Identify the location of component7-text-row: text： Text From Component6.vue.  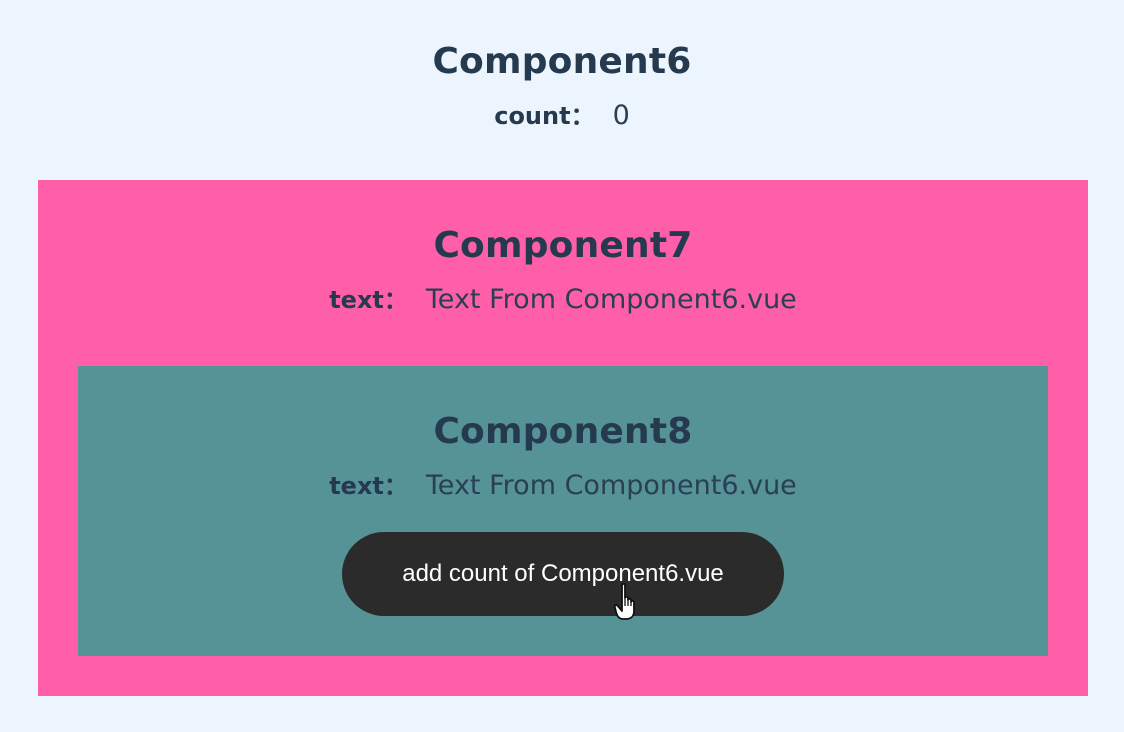
(563, 299).